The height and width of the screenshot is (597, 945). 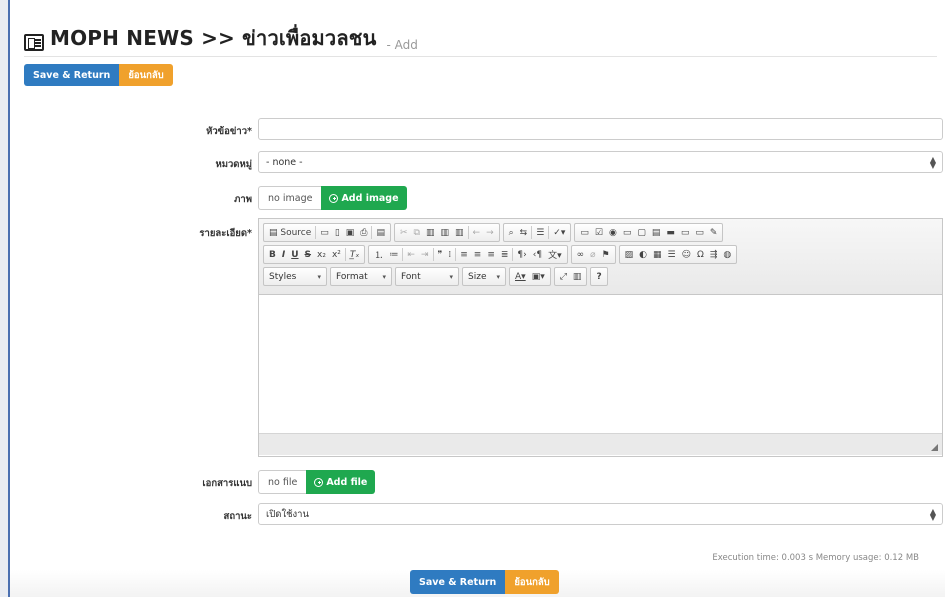 I want to click on page-break-icon: ⇶, so click(x=714, y=254).